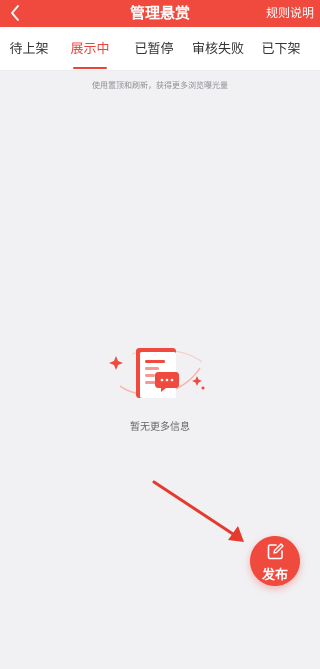 This screenshot has height=669, width=320. What do you see at coordinates (160, 85) in the screenshot?
I see `promotion-hint: 使用置顶和刷新，获得更多浏览曝光量` at bounding box center [160, 85].